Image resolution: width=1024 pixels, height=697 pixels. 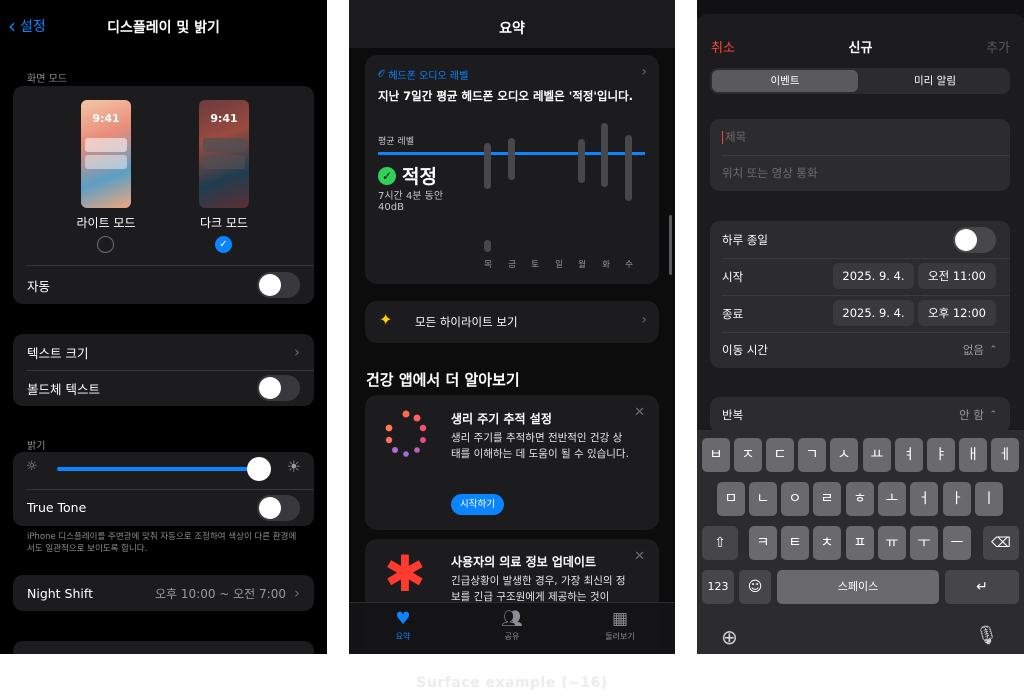 What do you see at coordinates (722, 137) in the screenshot?
I see `text-cursor` at bounding box center [722, 137].